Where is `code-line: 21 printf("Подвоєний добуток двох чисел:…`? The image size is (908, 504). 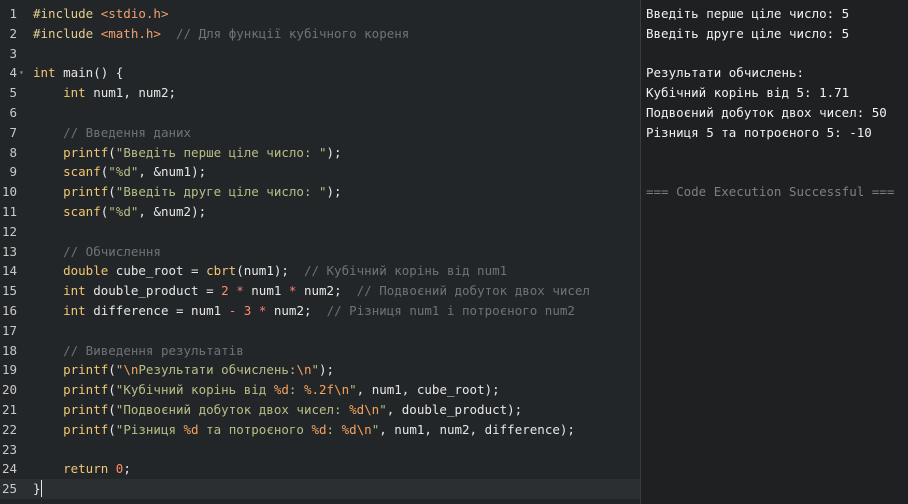
code-line: 21 printf("Подвоєний добуток двох чисел:… is located at coordinates (320, 410).